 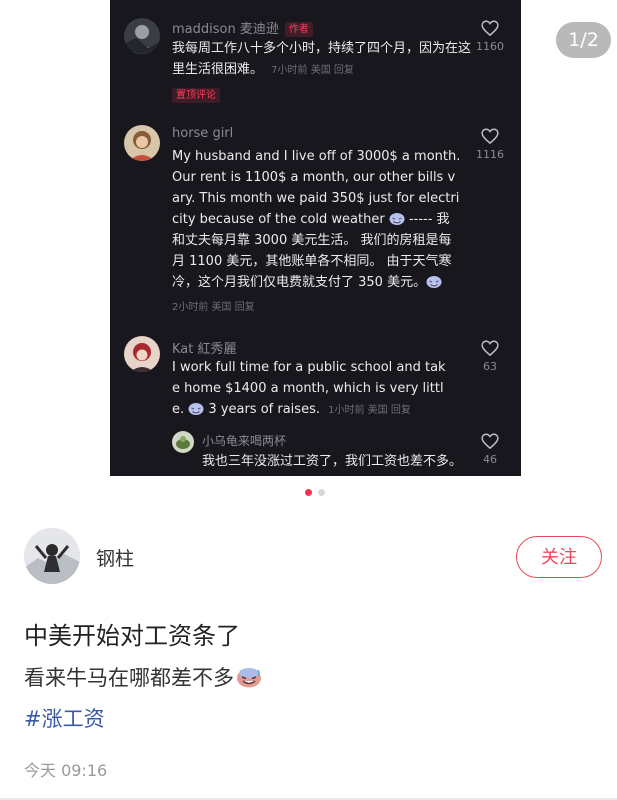 I want to click on carousel-indicator, so click(x=315, y=493).